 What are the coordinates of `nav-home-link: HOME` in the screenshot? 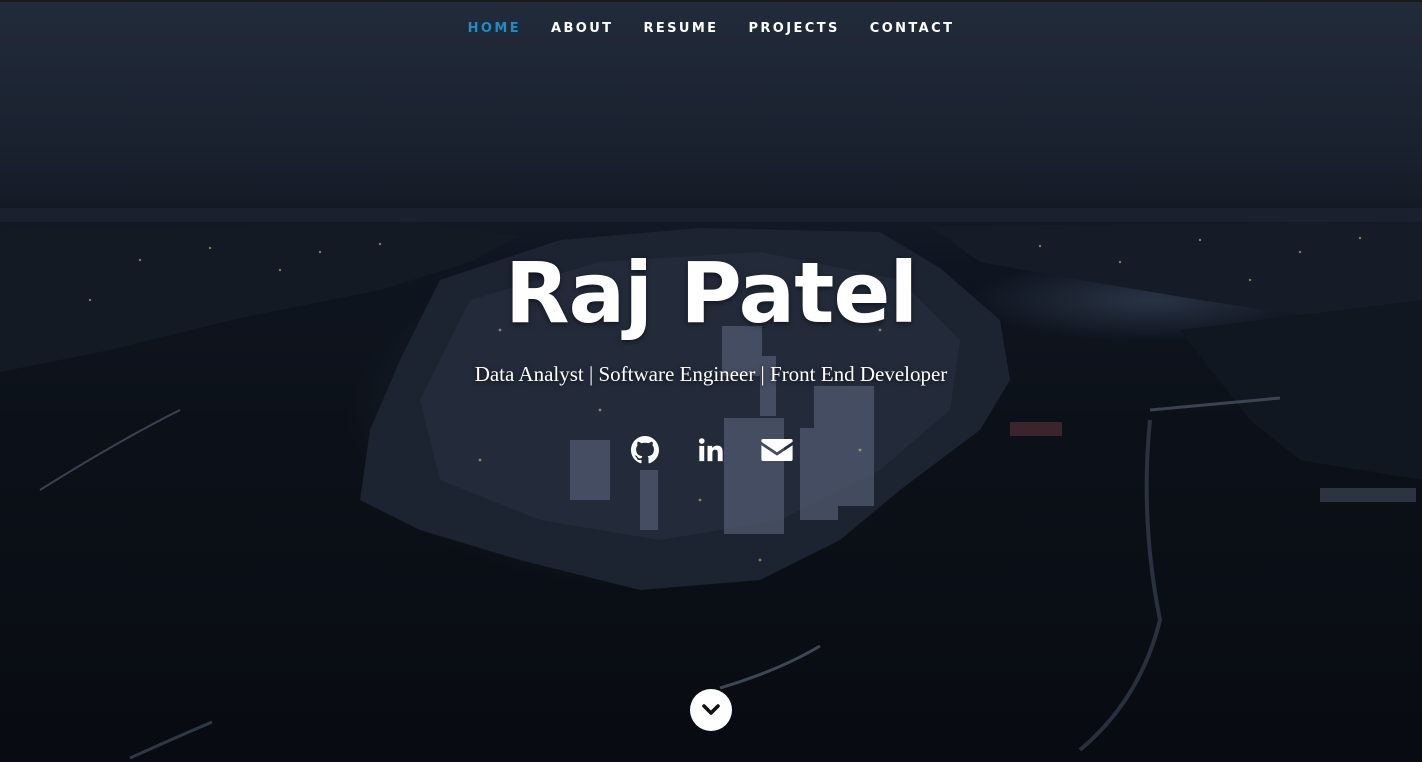 It's located at (494, 28).